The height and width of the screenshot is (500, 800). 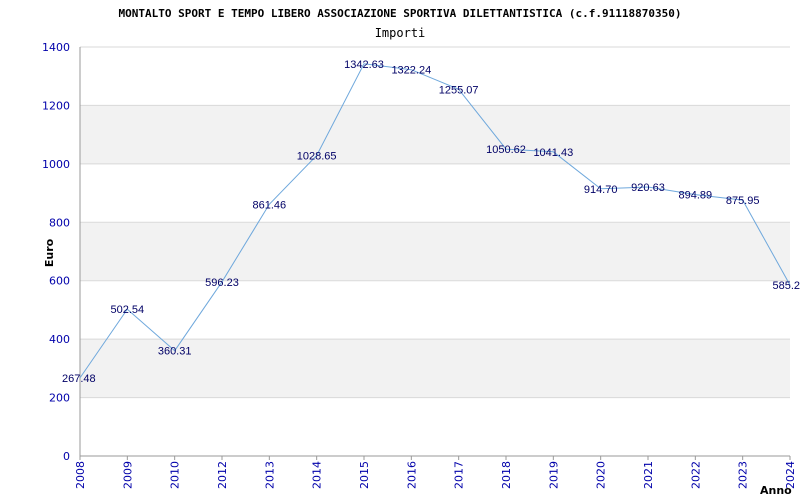 What do you see at coordinates (317, 156) in the screenshot?
I see `data-label: 1028.65` at bounding box center [317, 156].